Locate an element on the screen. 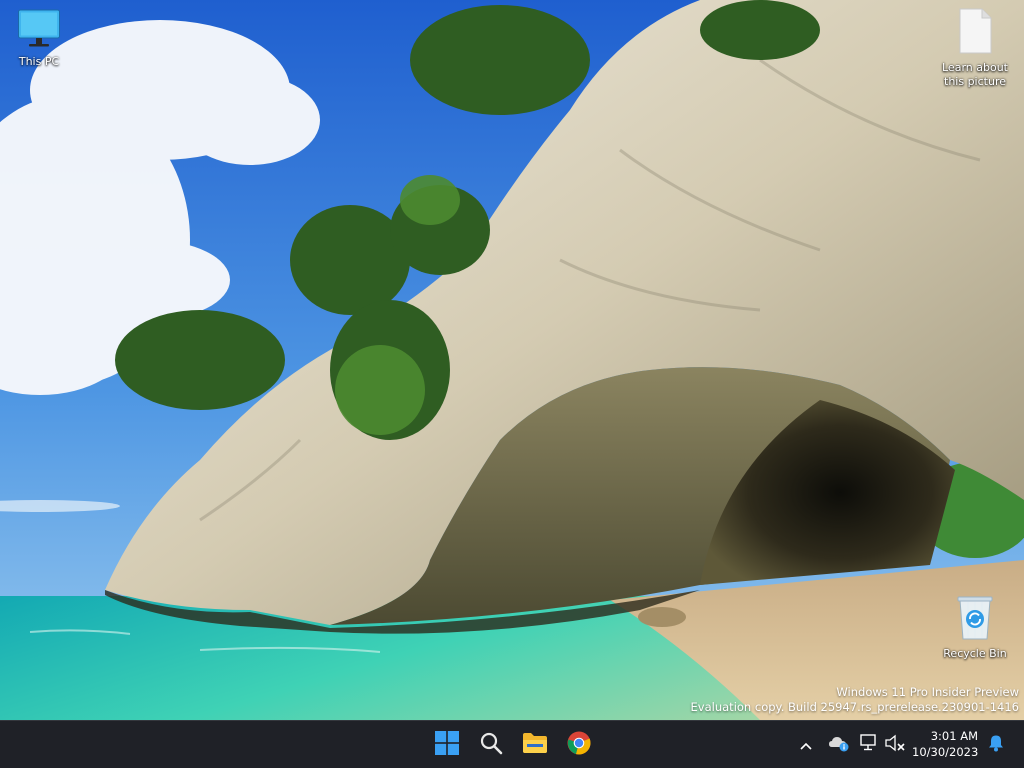 The height and width of the screenshot is (768, 1024). folder-icon is located at coordinates (535, 745).